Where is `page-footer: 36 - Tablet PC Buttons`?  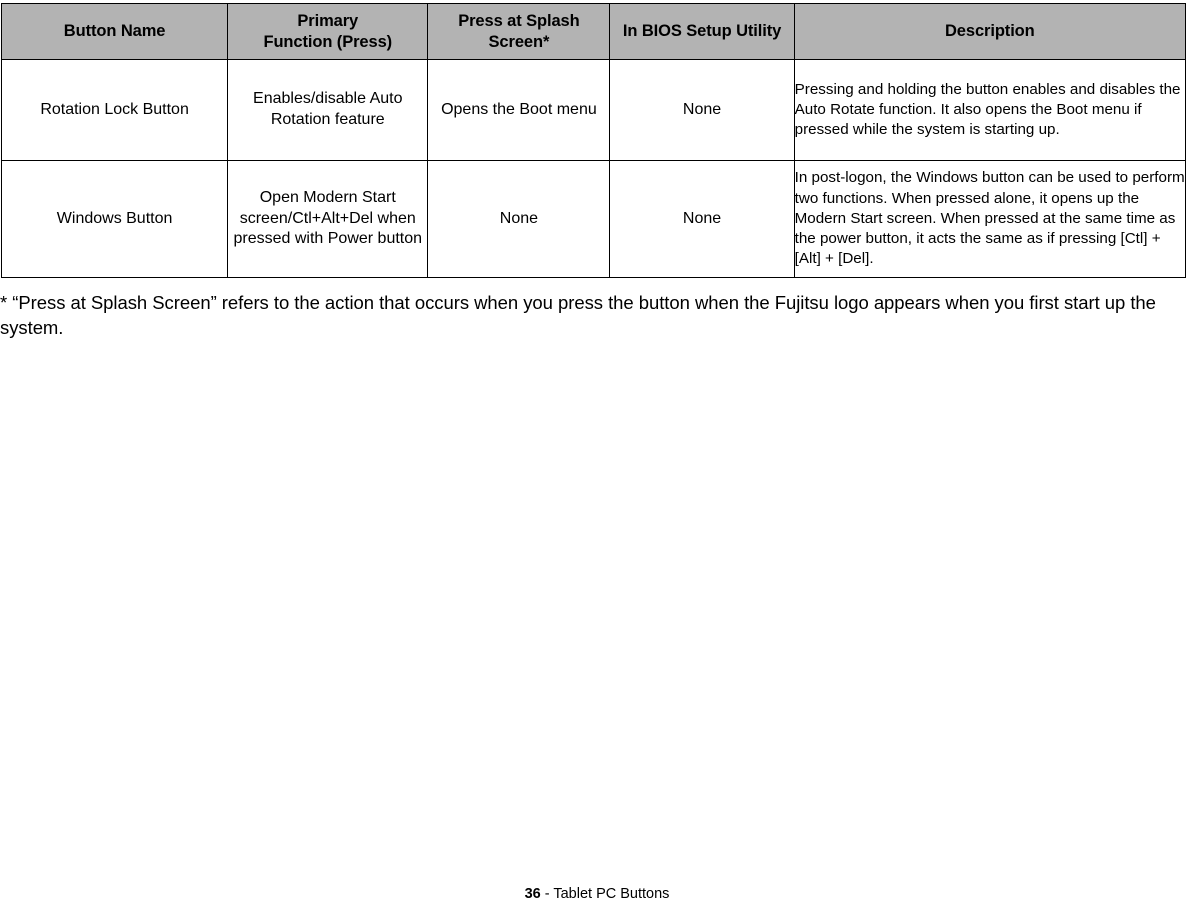 page-footer: 36 - Tablet PC Buttons is located at coordinates (597, 894).